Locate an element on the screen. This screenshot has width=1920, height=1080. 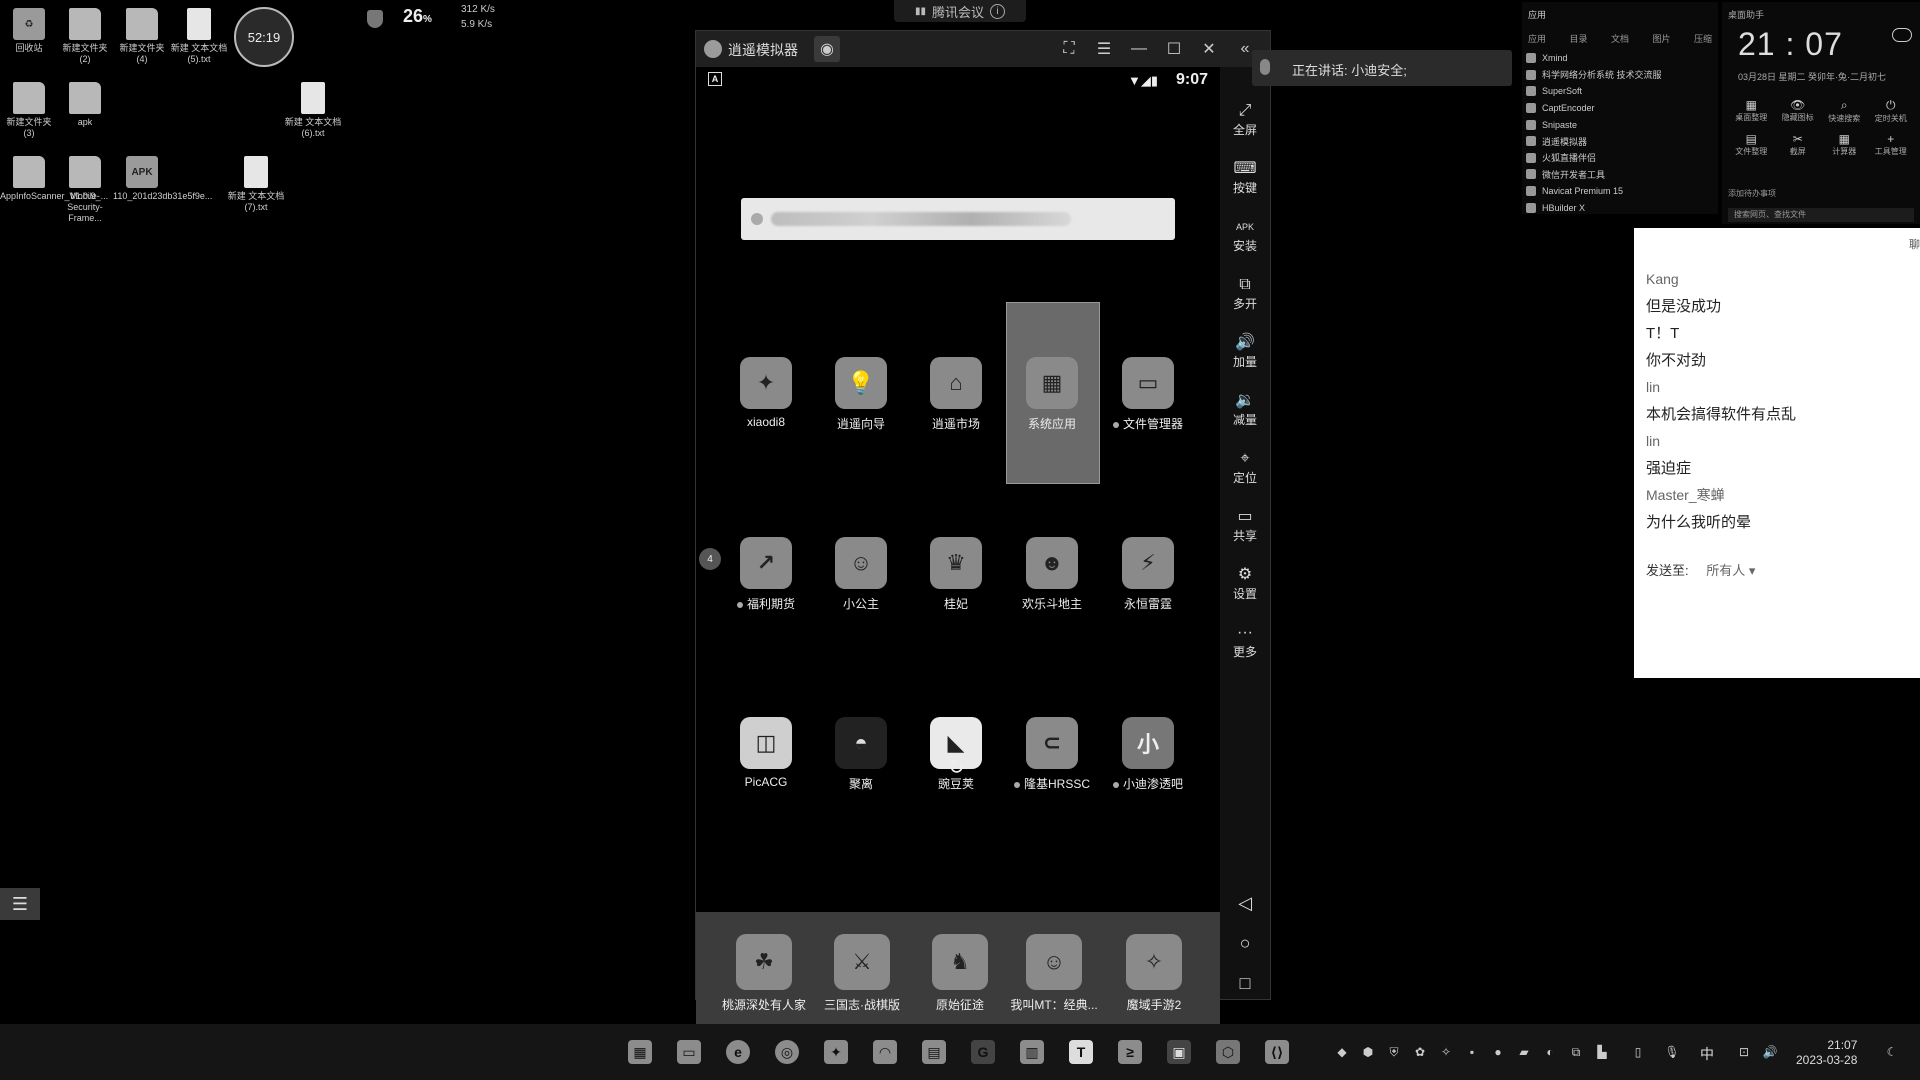
desktop-icon-folder: 新建文件夹 (3) is located at coordinates (29, 110).